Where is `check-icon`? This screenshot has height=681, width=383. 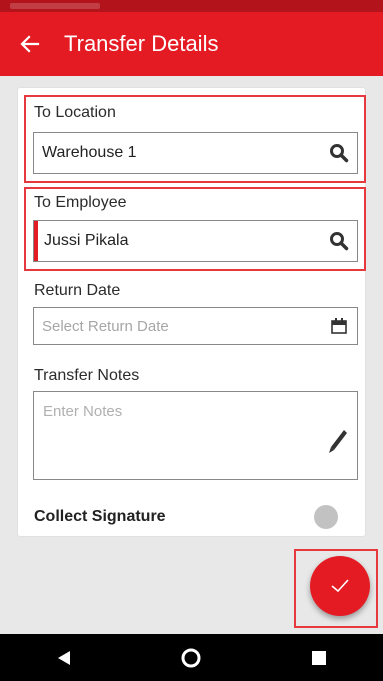 check-icon is located at coordinates (340, 586).